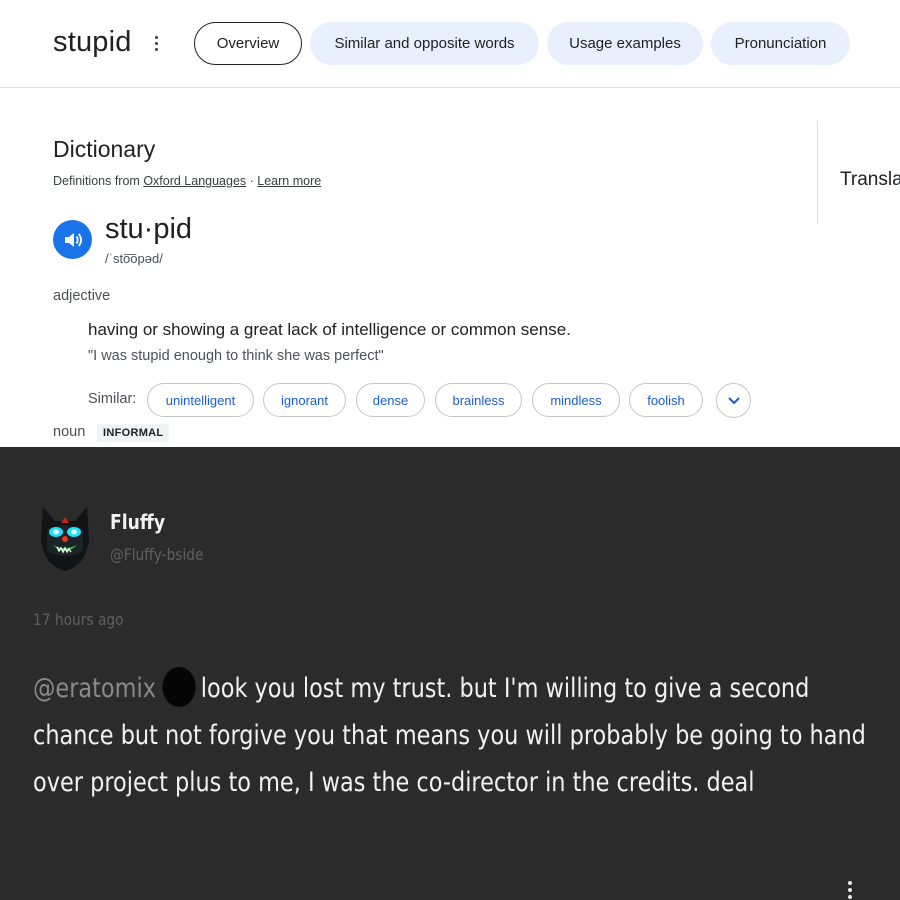 This screenshot has height=900, width=900. What do you see at coordinates (92, 42) in the screenshot?
I see `search-query: stupid` at bounding box center [92, 42].